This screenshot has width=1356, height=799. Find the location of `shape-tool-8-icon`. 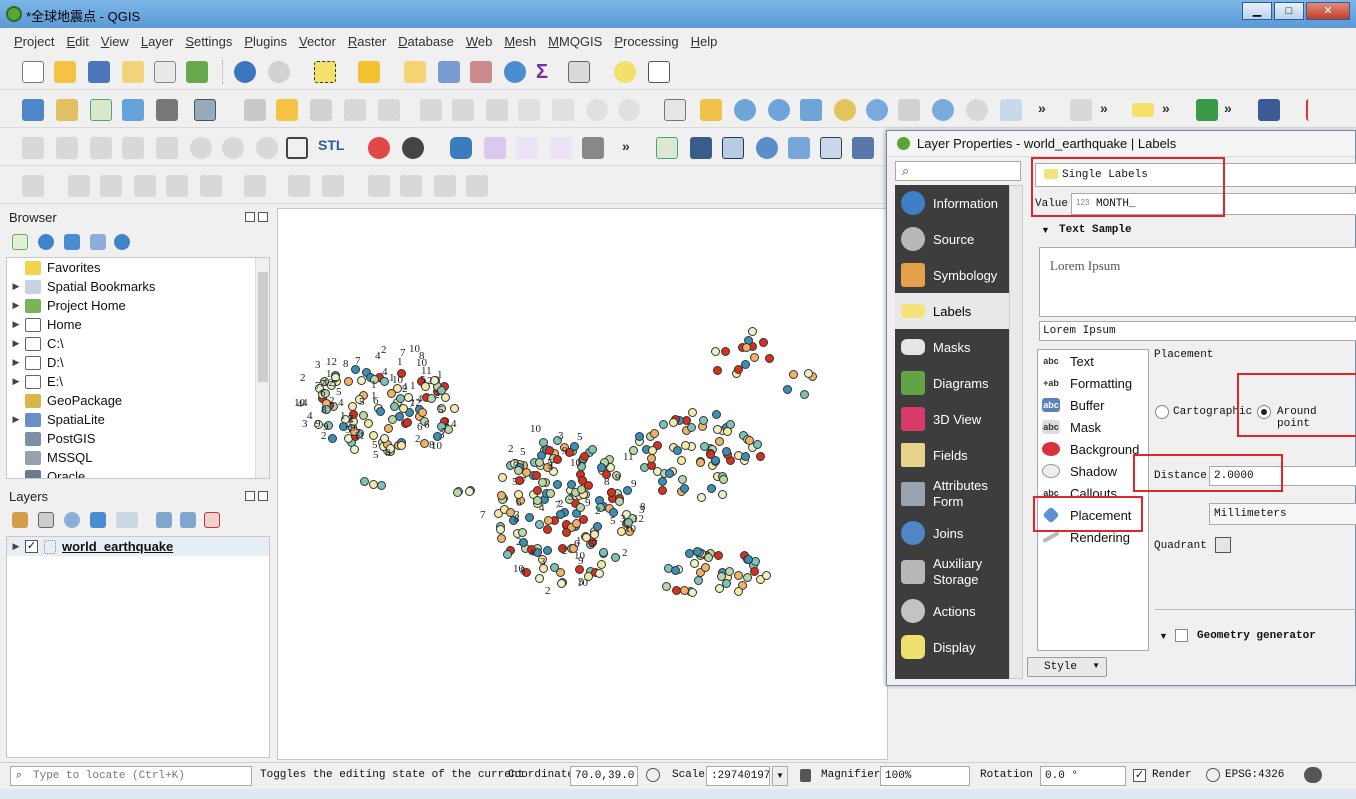

shape-tool-8-icon is located at coordinates (299, 186).